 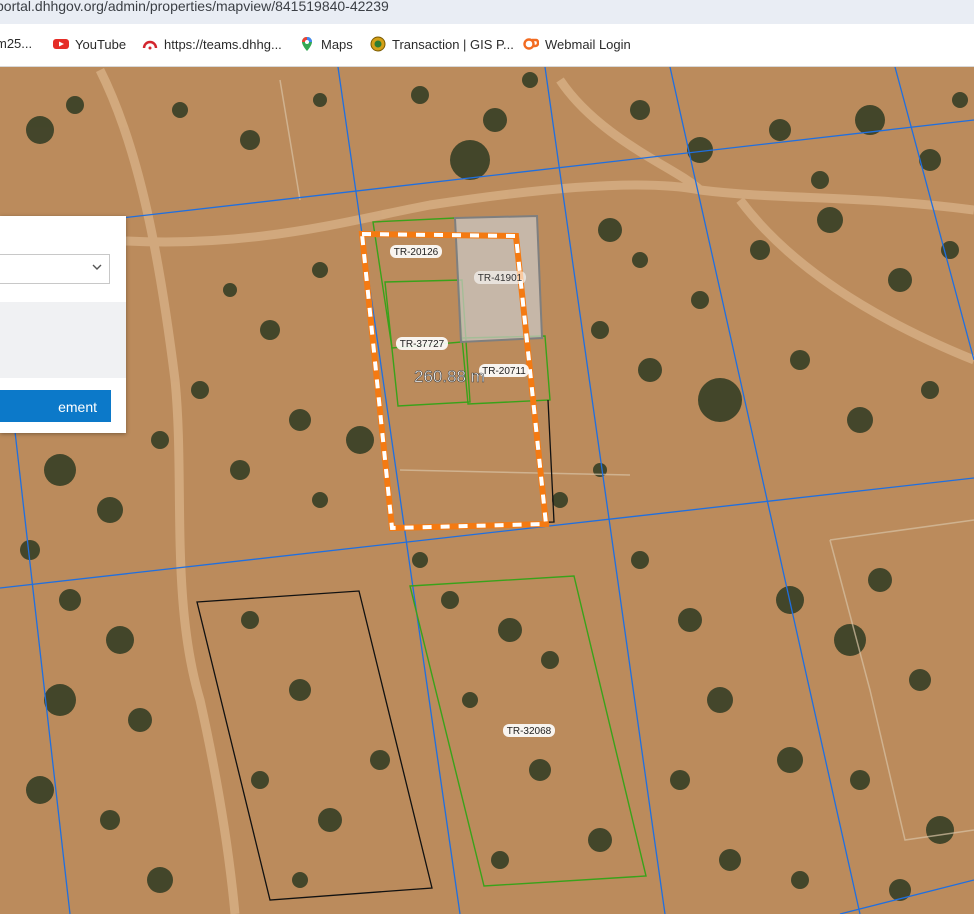 I want to click on parcel-id-text: TR-41901, so click(x=500, y=278).